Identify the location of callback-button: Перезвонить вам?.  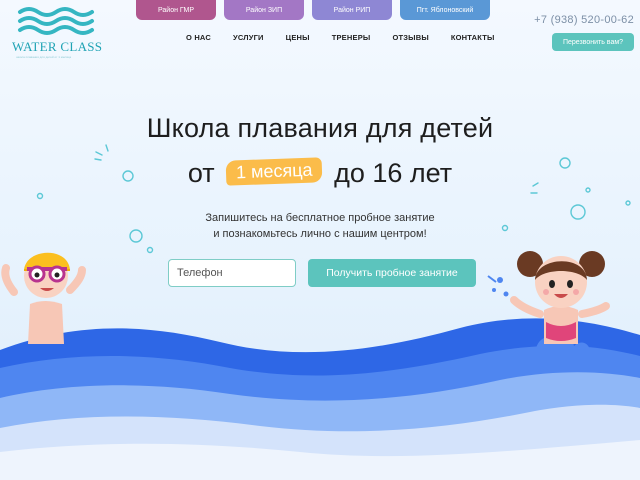
(593, 42).